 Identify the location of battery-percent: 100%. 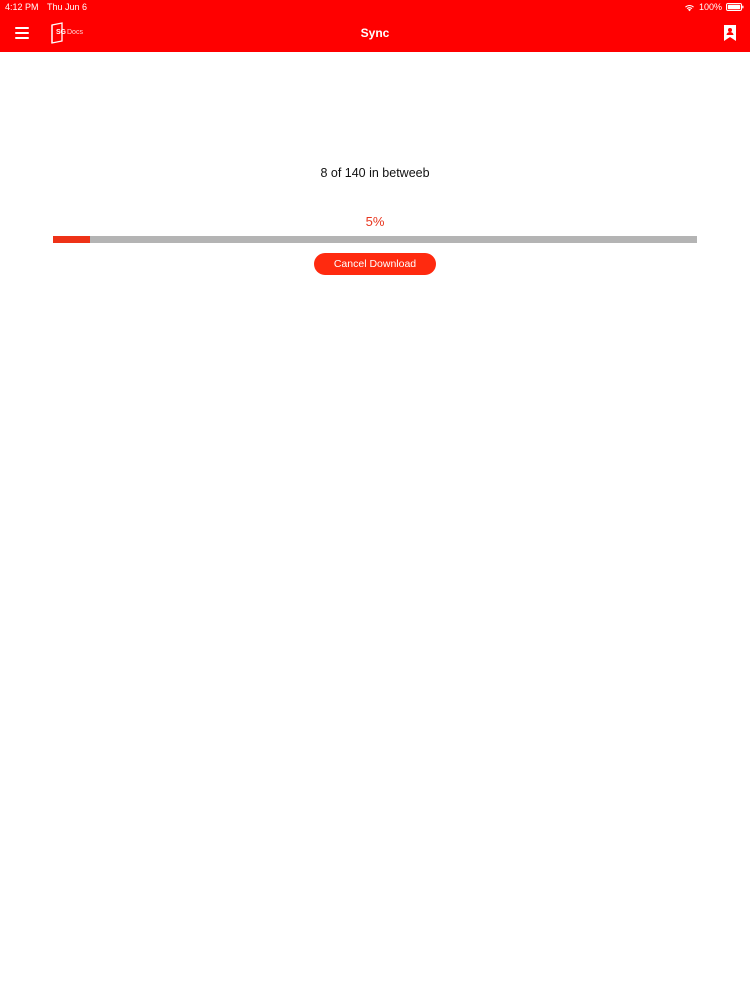
(710, 7).